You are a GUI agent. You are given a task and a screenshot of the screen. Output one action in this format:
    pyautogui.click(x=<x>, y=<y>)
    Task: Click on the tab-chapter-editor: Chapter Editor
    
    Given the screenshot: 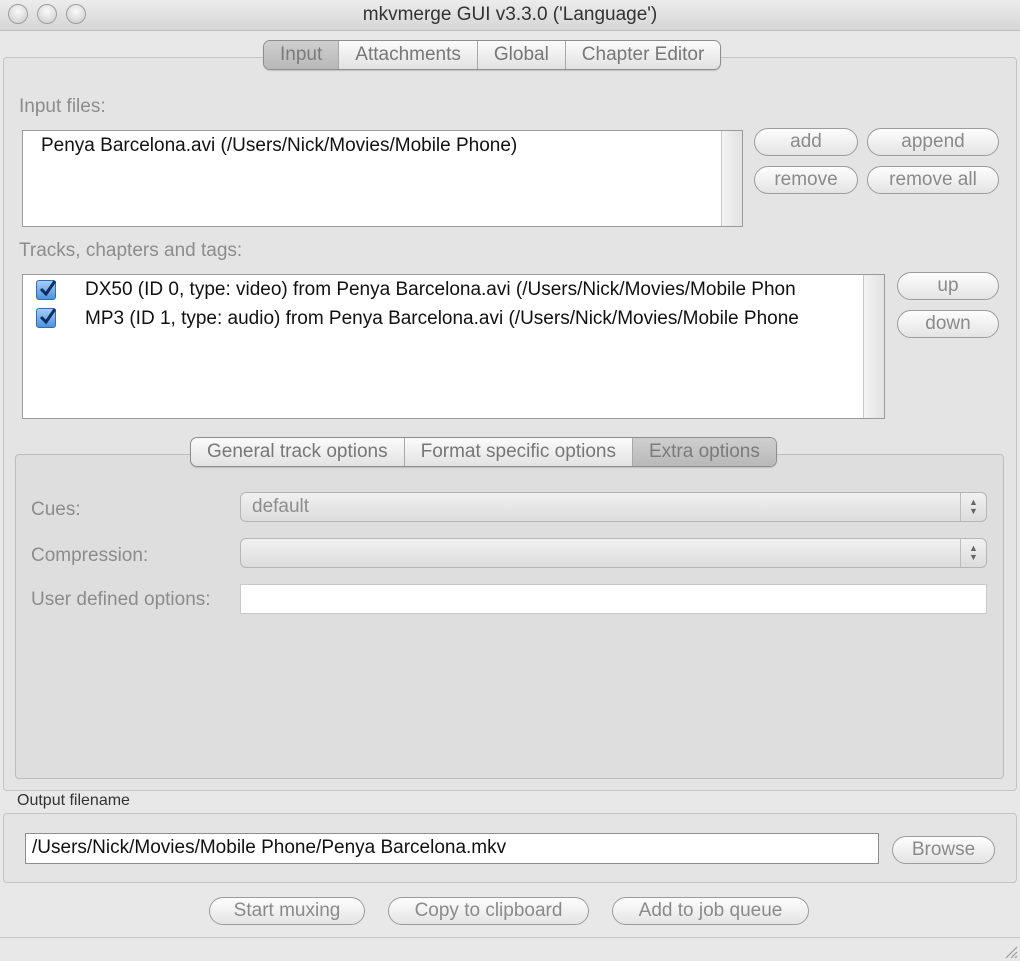 What is the action you would take?
    pyautogui.click(x=643, y=55)
    